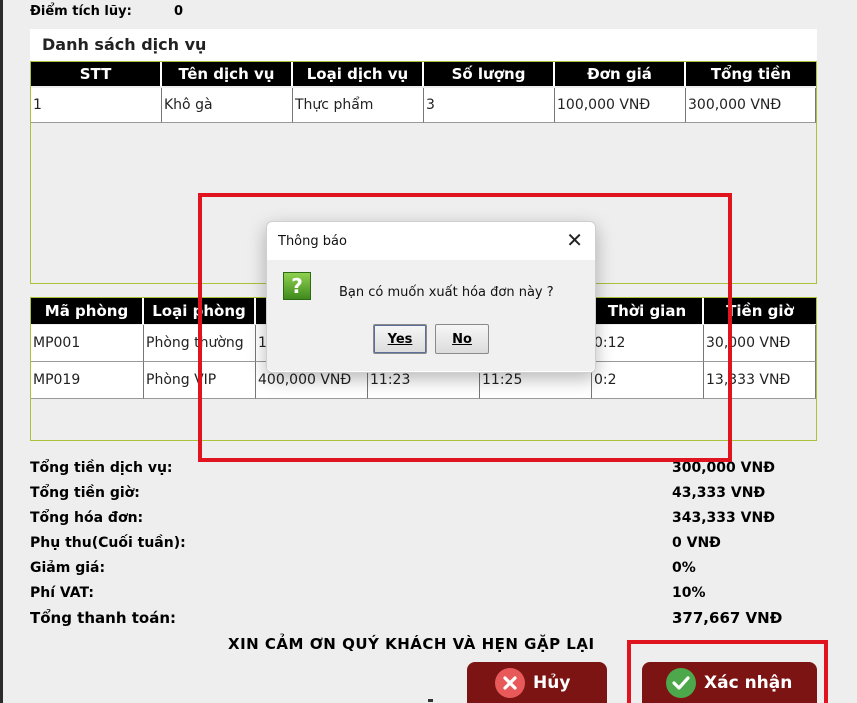  I want to click on summary-label: Tổng tiền dịch vụ:, so click(101, 468).